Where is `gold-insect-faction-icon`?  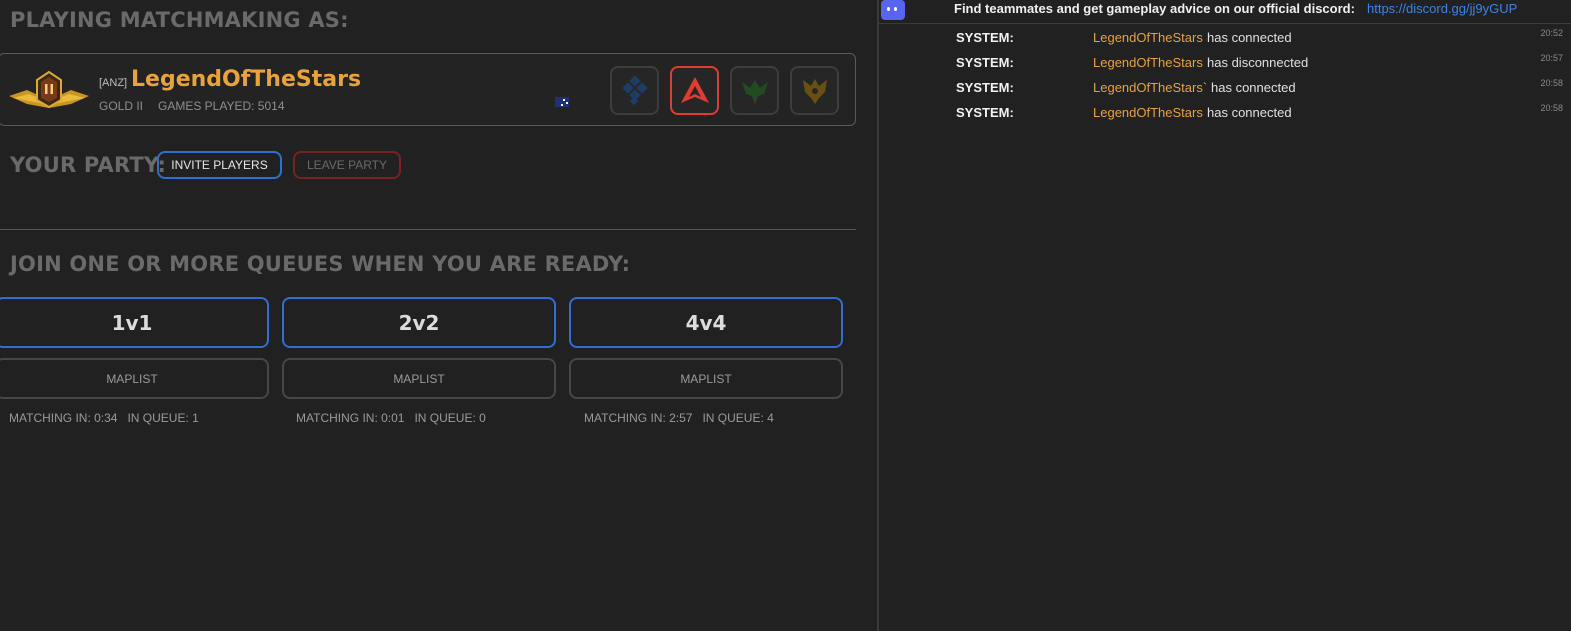 gold-insect-faction-icon is located at coordinates (814, 91).